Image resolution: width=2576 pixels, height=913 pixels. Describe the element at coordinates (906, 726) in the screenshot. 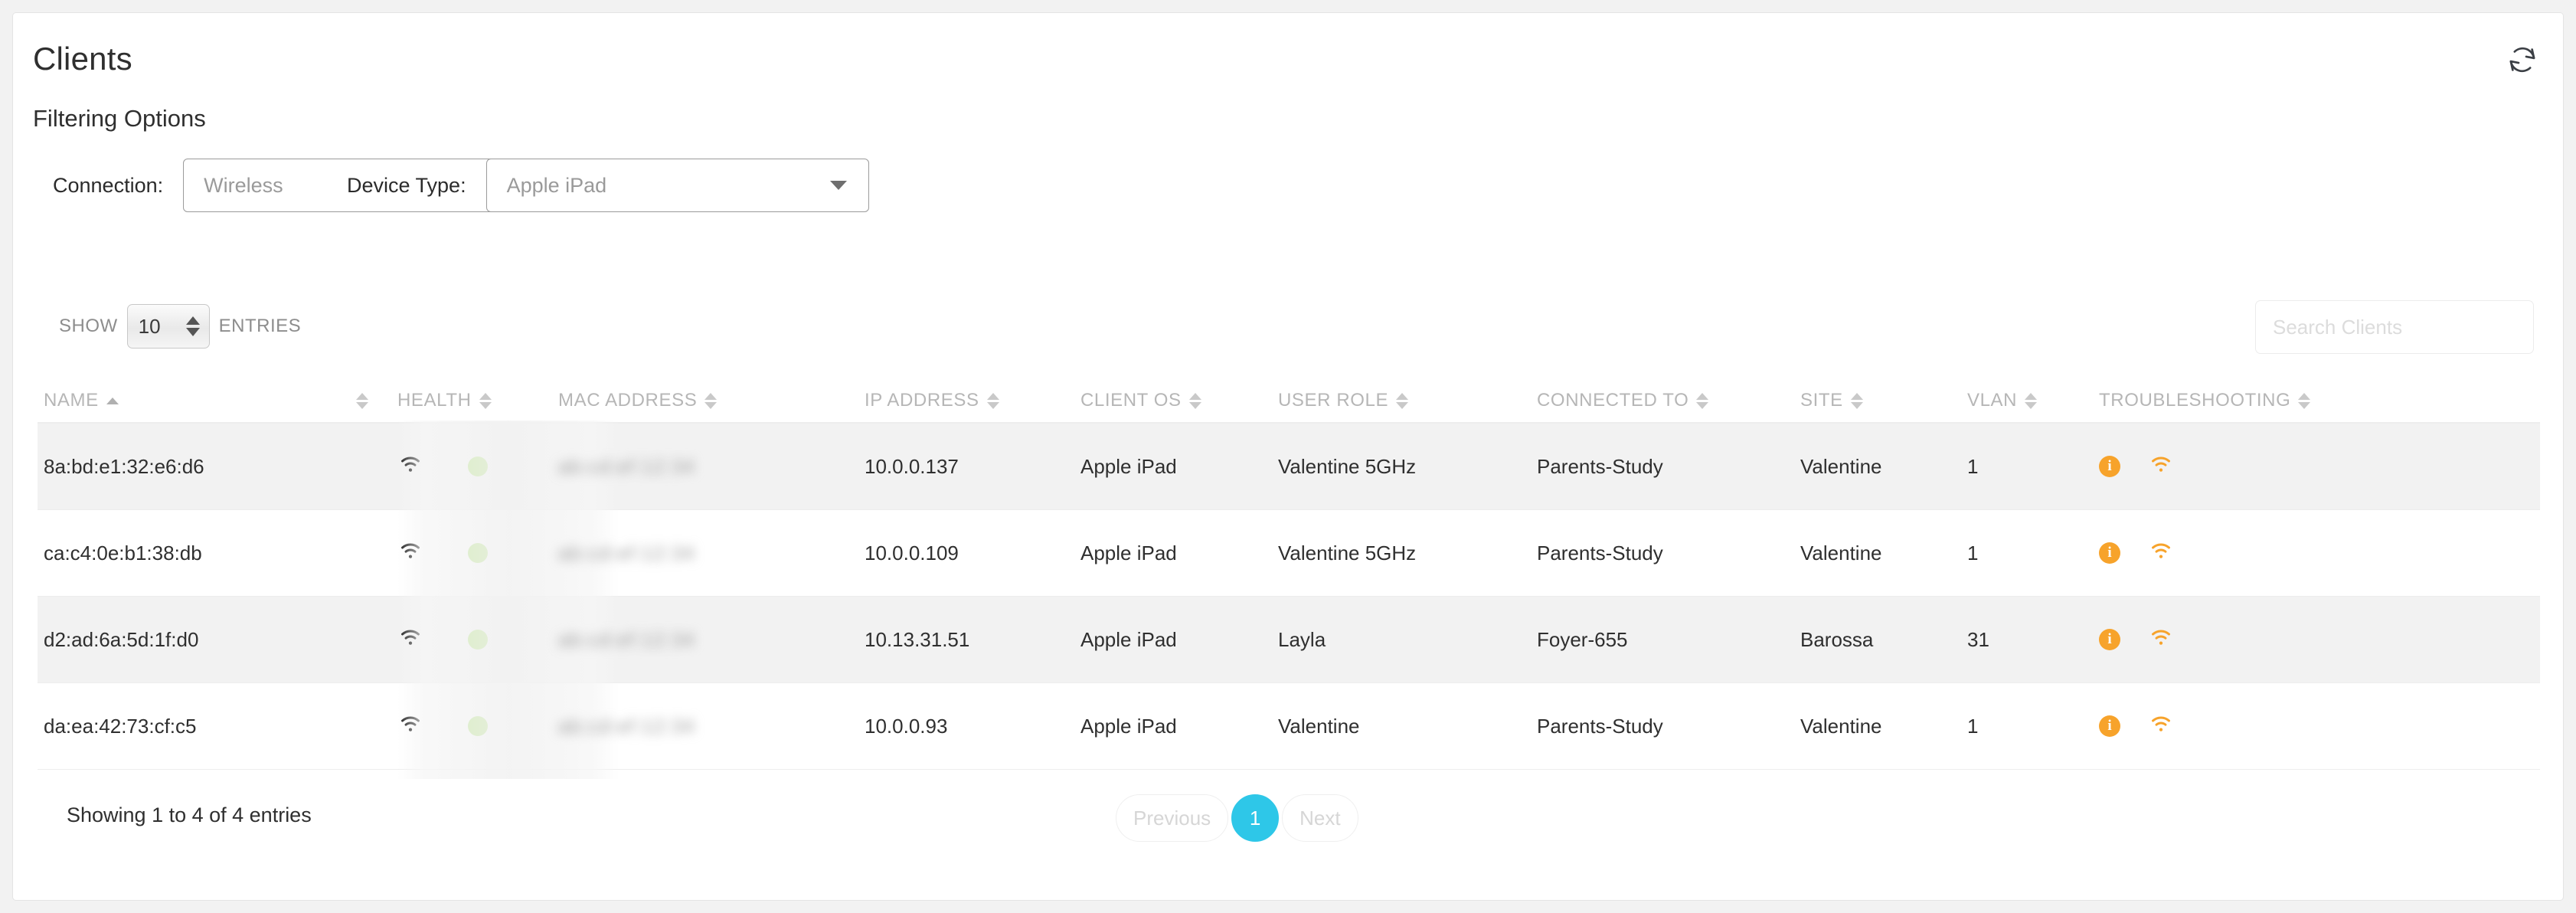

I see `cell-ip-address: 10.0.0.93` at that location.